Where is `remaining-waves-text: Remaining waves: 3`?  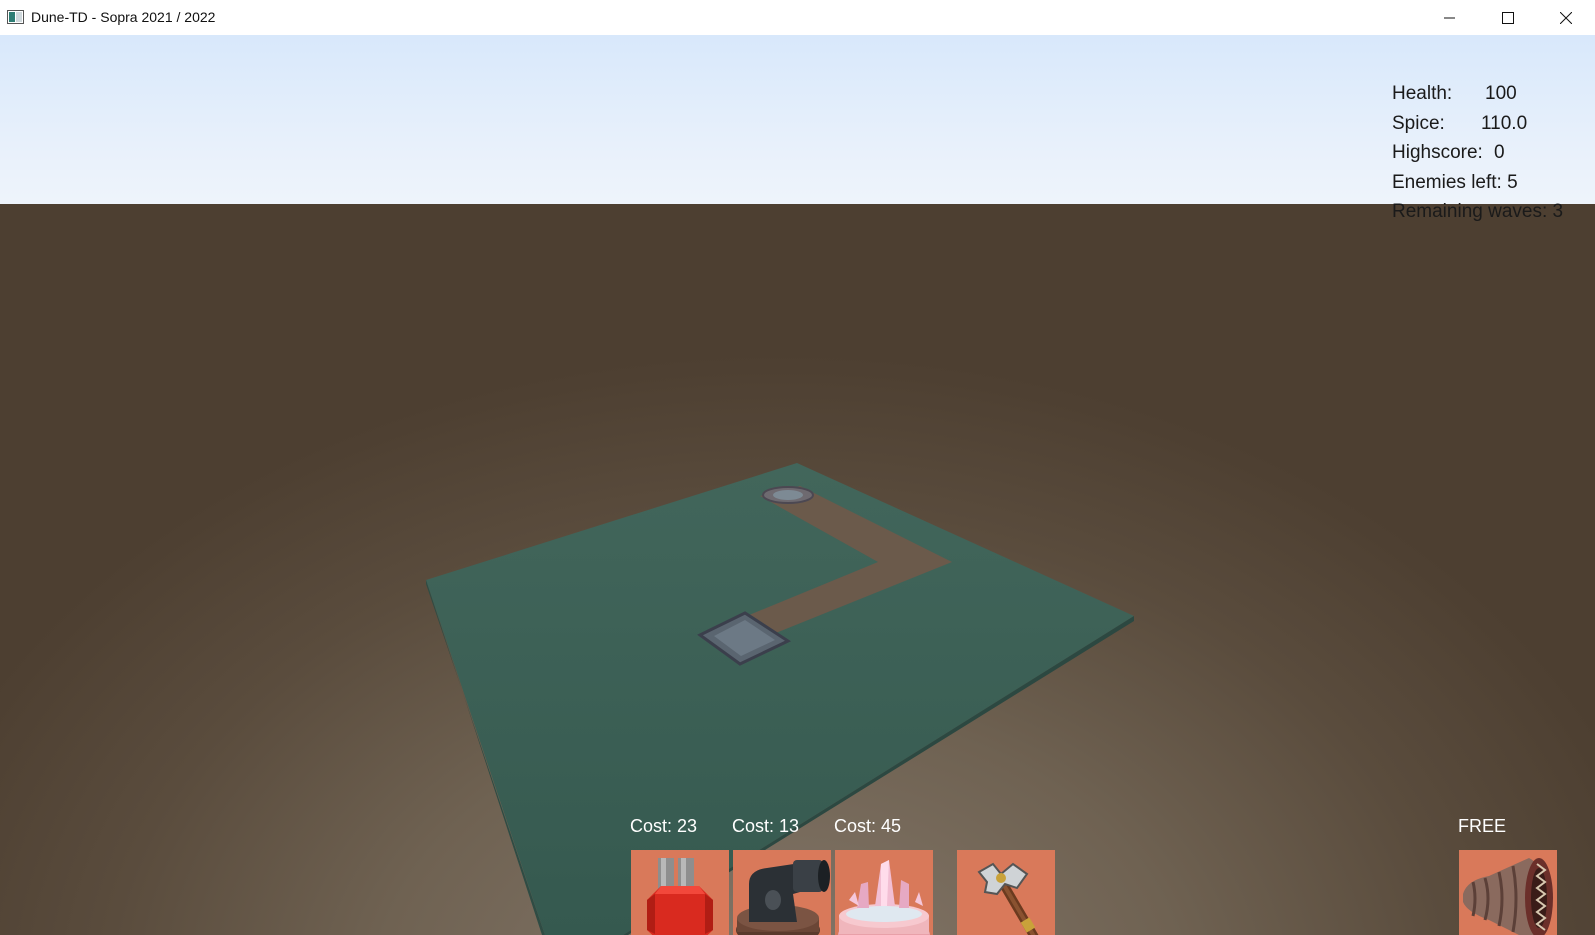
remaining-waves-text: Remaining waves: 3 is located at coordinates (1478, 211).